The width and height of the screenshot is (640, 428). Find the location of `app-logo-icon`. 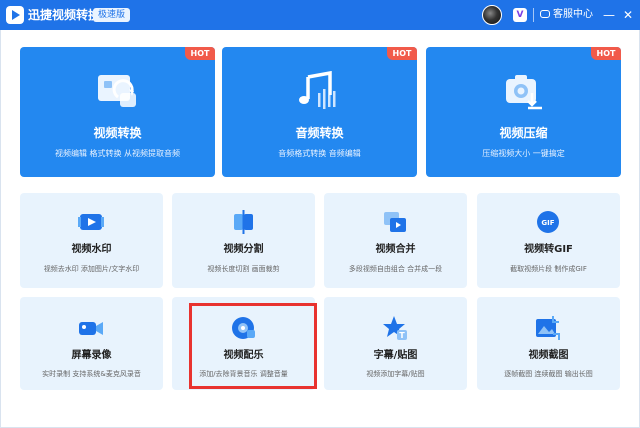

app-logo-icon is located at coordinates (15, 15).